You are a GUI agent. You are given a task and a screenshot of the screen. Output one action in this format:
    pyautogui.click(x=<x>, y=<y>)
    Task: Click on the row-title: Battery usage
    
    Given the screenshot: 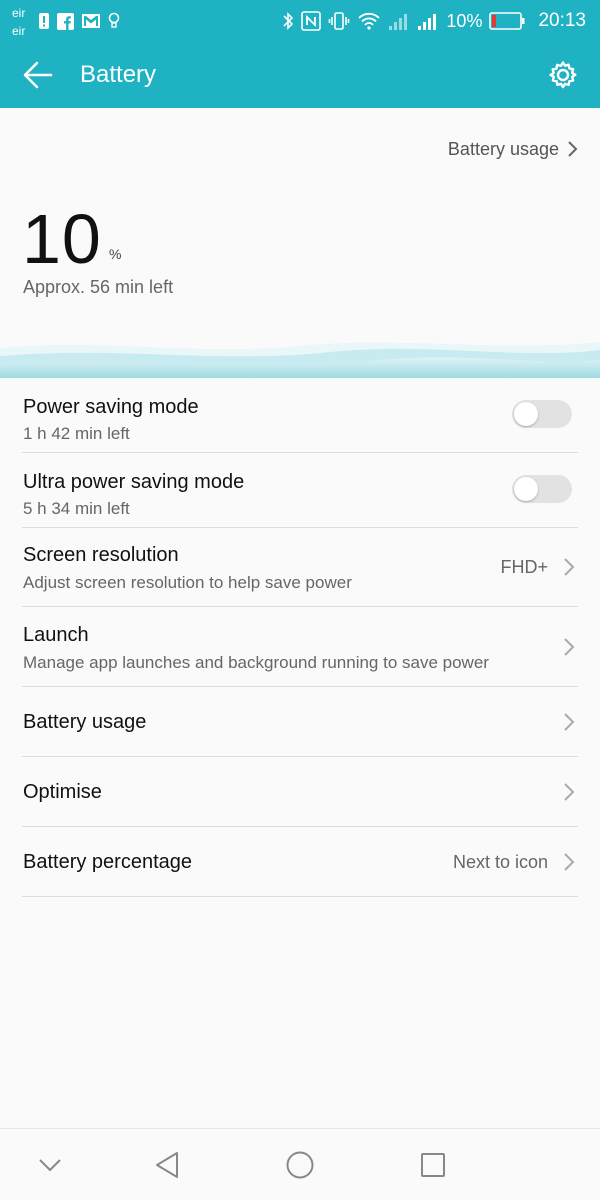 What is the action you would take?
    pyautogui.click(x=85, y=722)
    